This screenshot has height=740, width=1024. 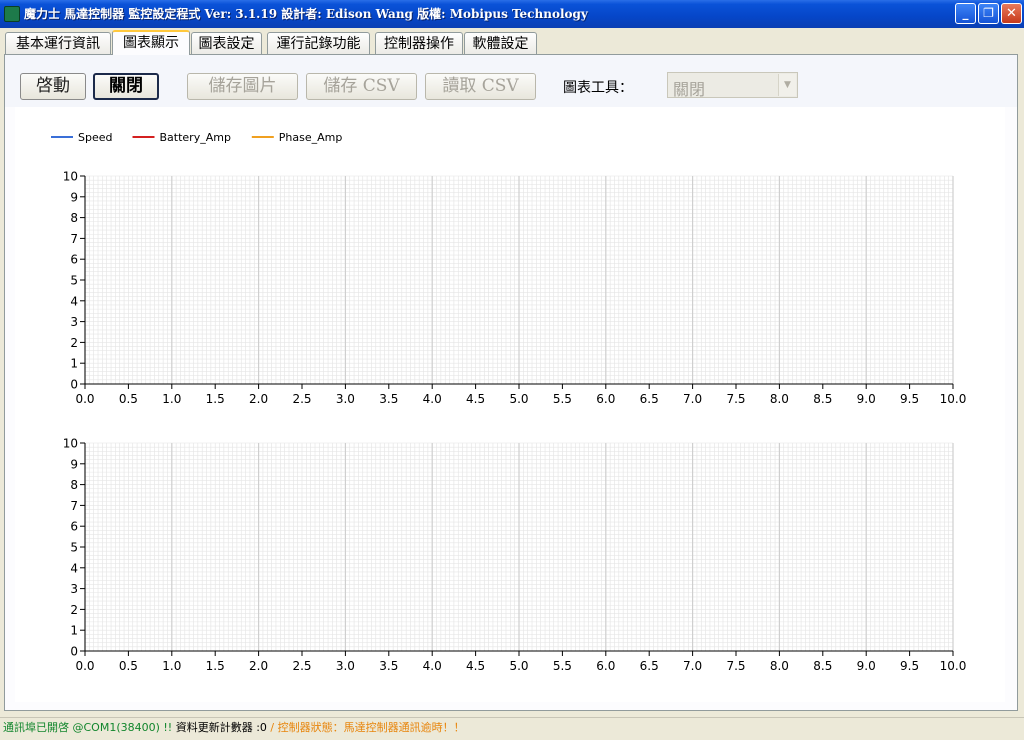 What do you see at coordinates (151, 42) in the screenshot?
I see `tab-chart-display: 圖表顯示` at bounding box center [151, 42].